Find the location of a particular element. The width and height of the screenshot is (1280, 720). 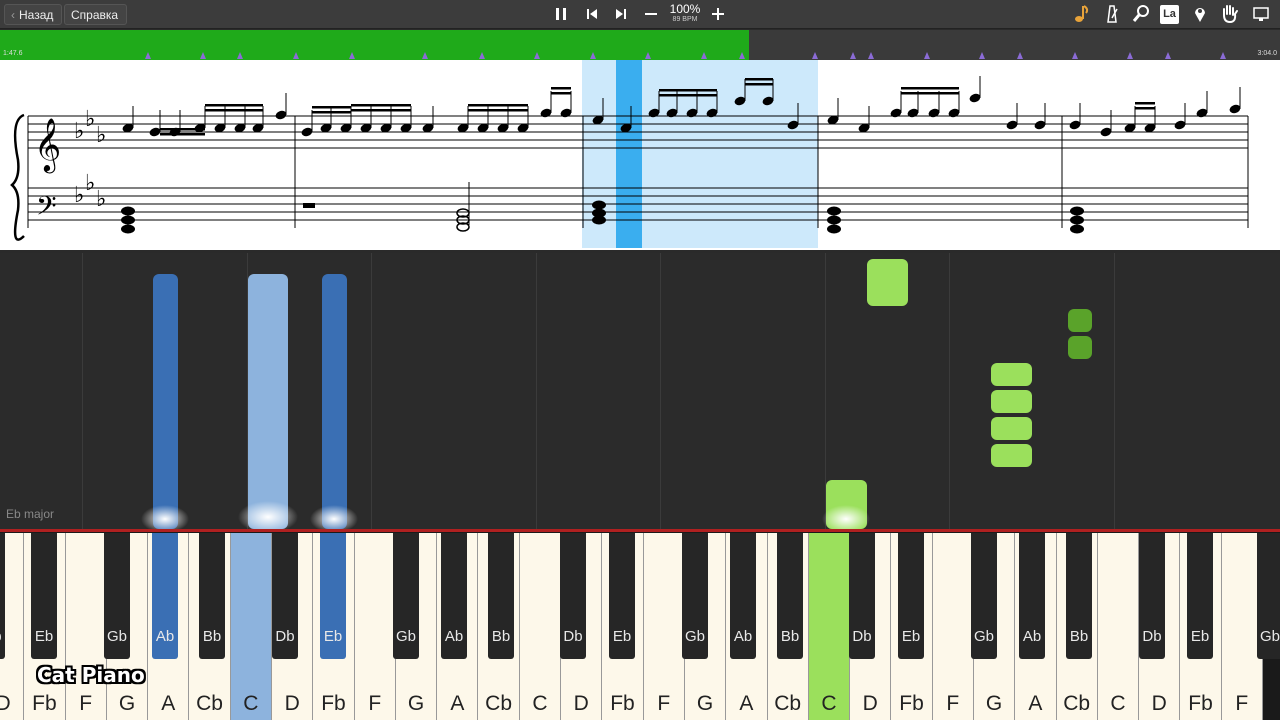

white-key-label: F is located at coordinates (1242, 703).